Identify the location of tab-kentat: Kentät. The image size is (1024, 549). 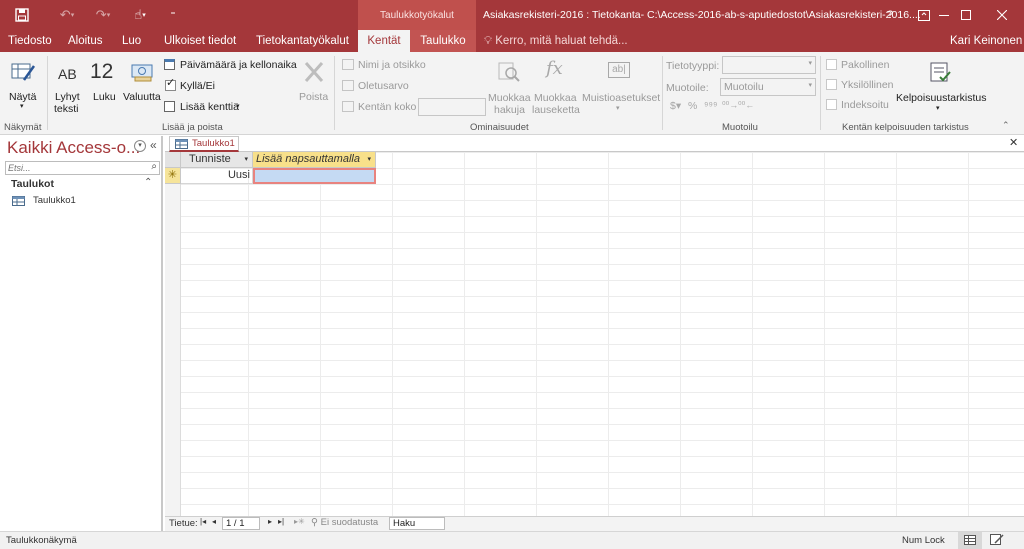
(384, 41).